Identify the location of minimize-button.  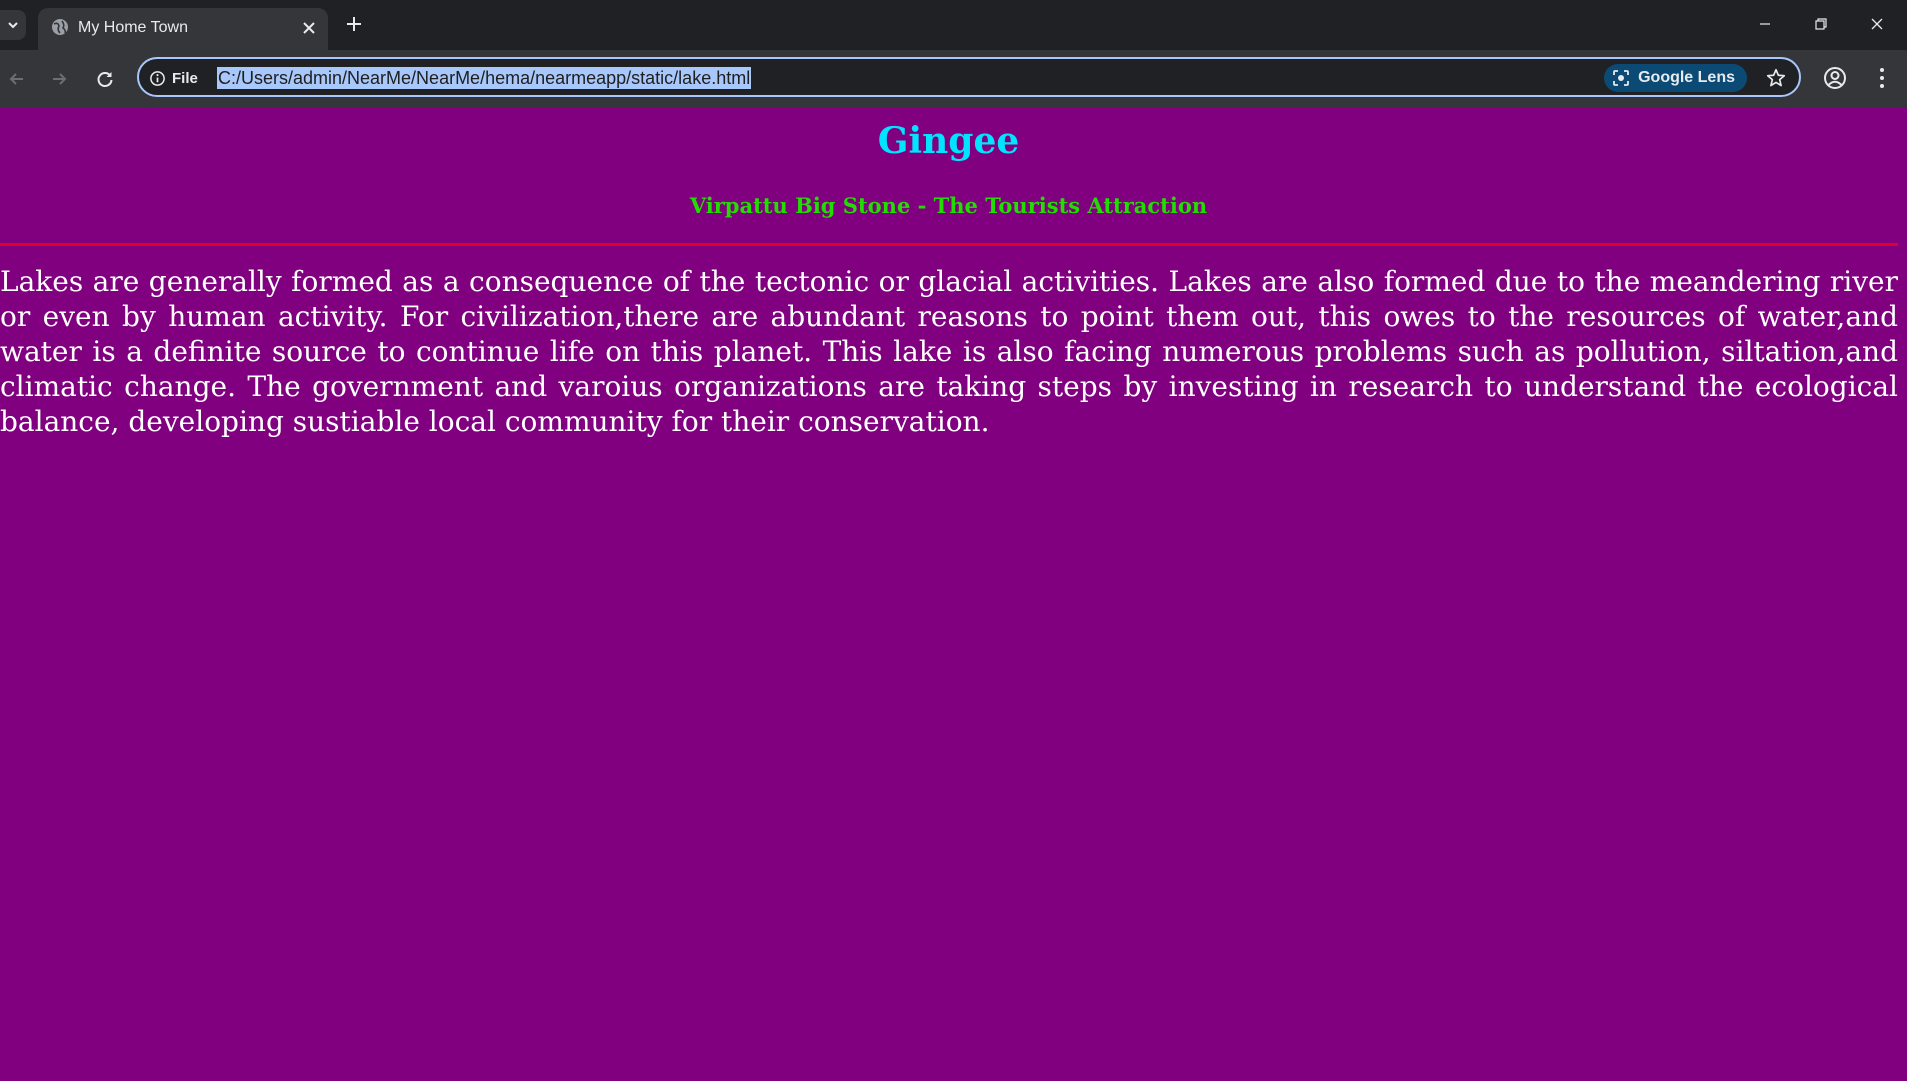
(1765, 24).